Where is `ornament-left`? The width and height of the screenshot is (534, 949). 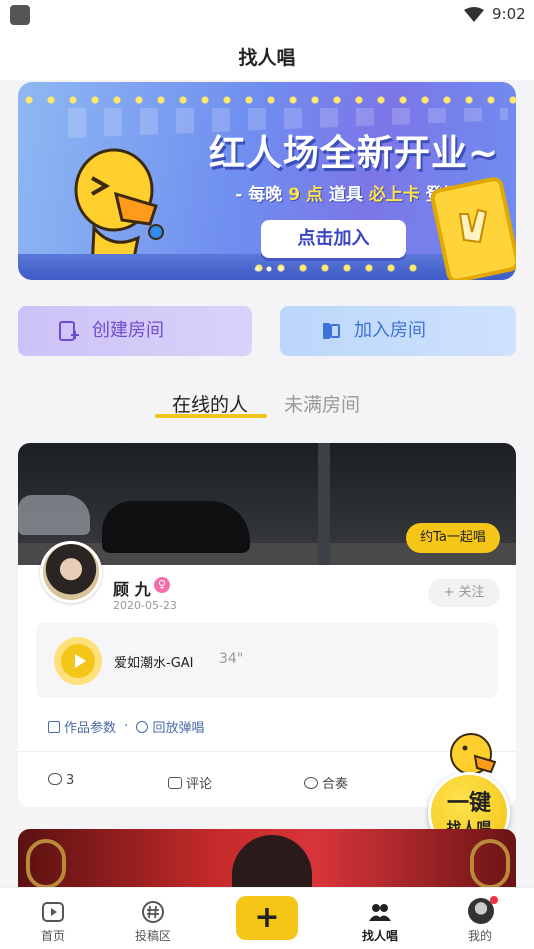
ornament-left is located at coordinates (46, 864).